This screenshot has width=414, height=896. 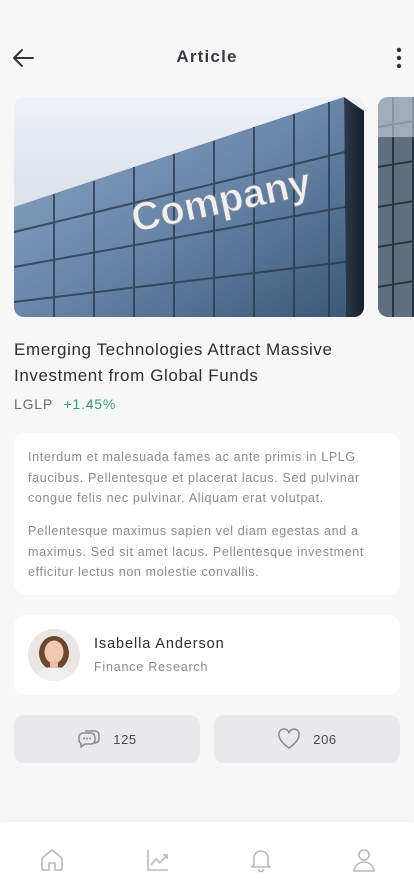 I want to click on comments-count: 125, so click(x=125, y=739).